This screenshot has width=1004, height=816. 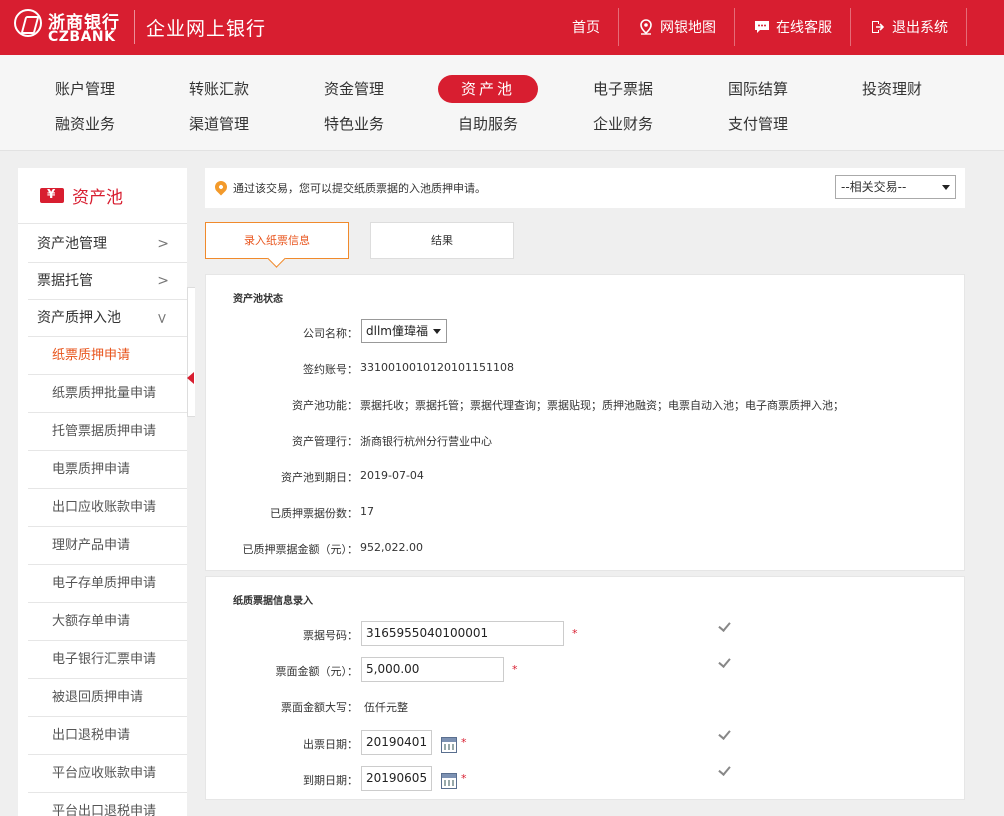 What do you see at coordinates (319, 707) in the screenshot?
I see `amount-in-words-label: 票面金额大写：` at bounding box center [319, 707].